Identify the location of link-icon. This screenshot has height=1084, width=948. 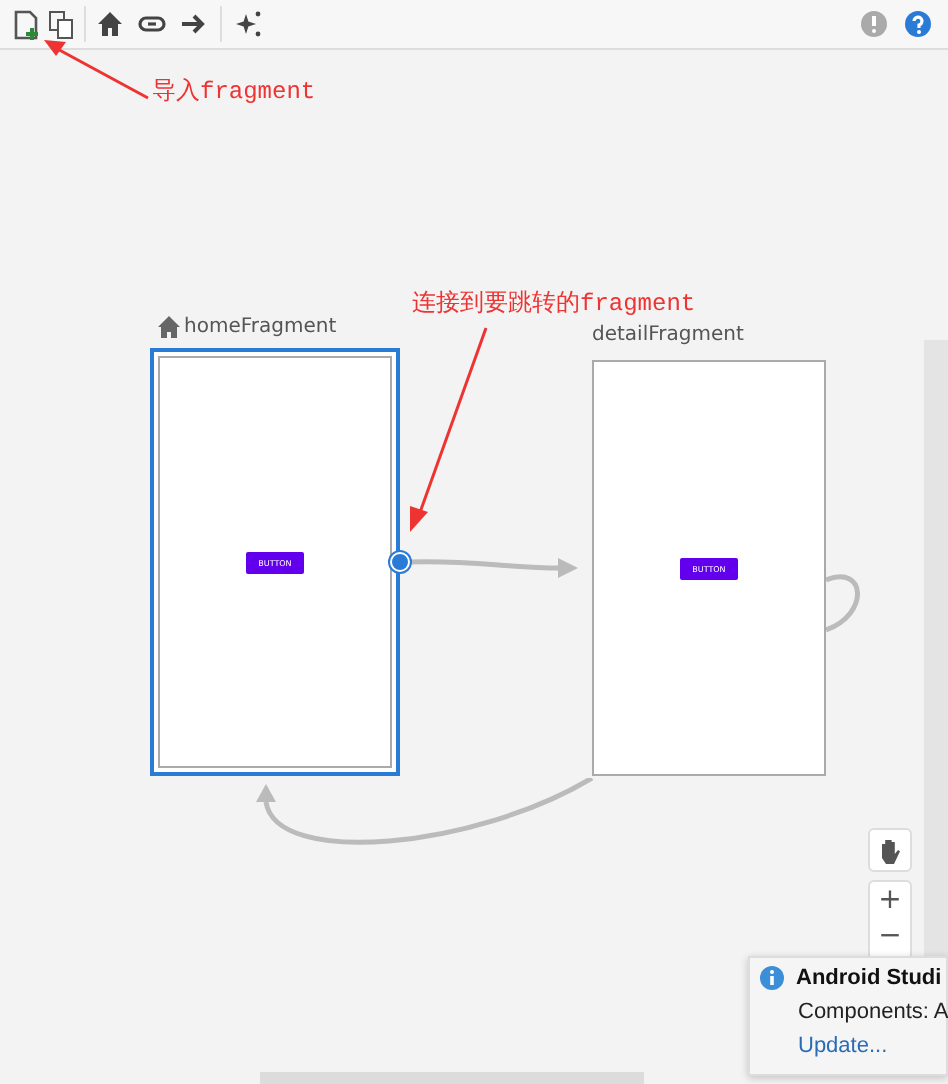
(152, 24).